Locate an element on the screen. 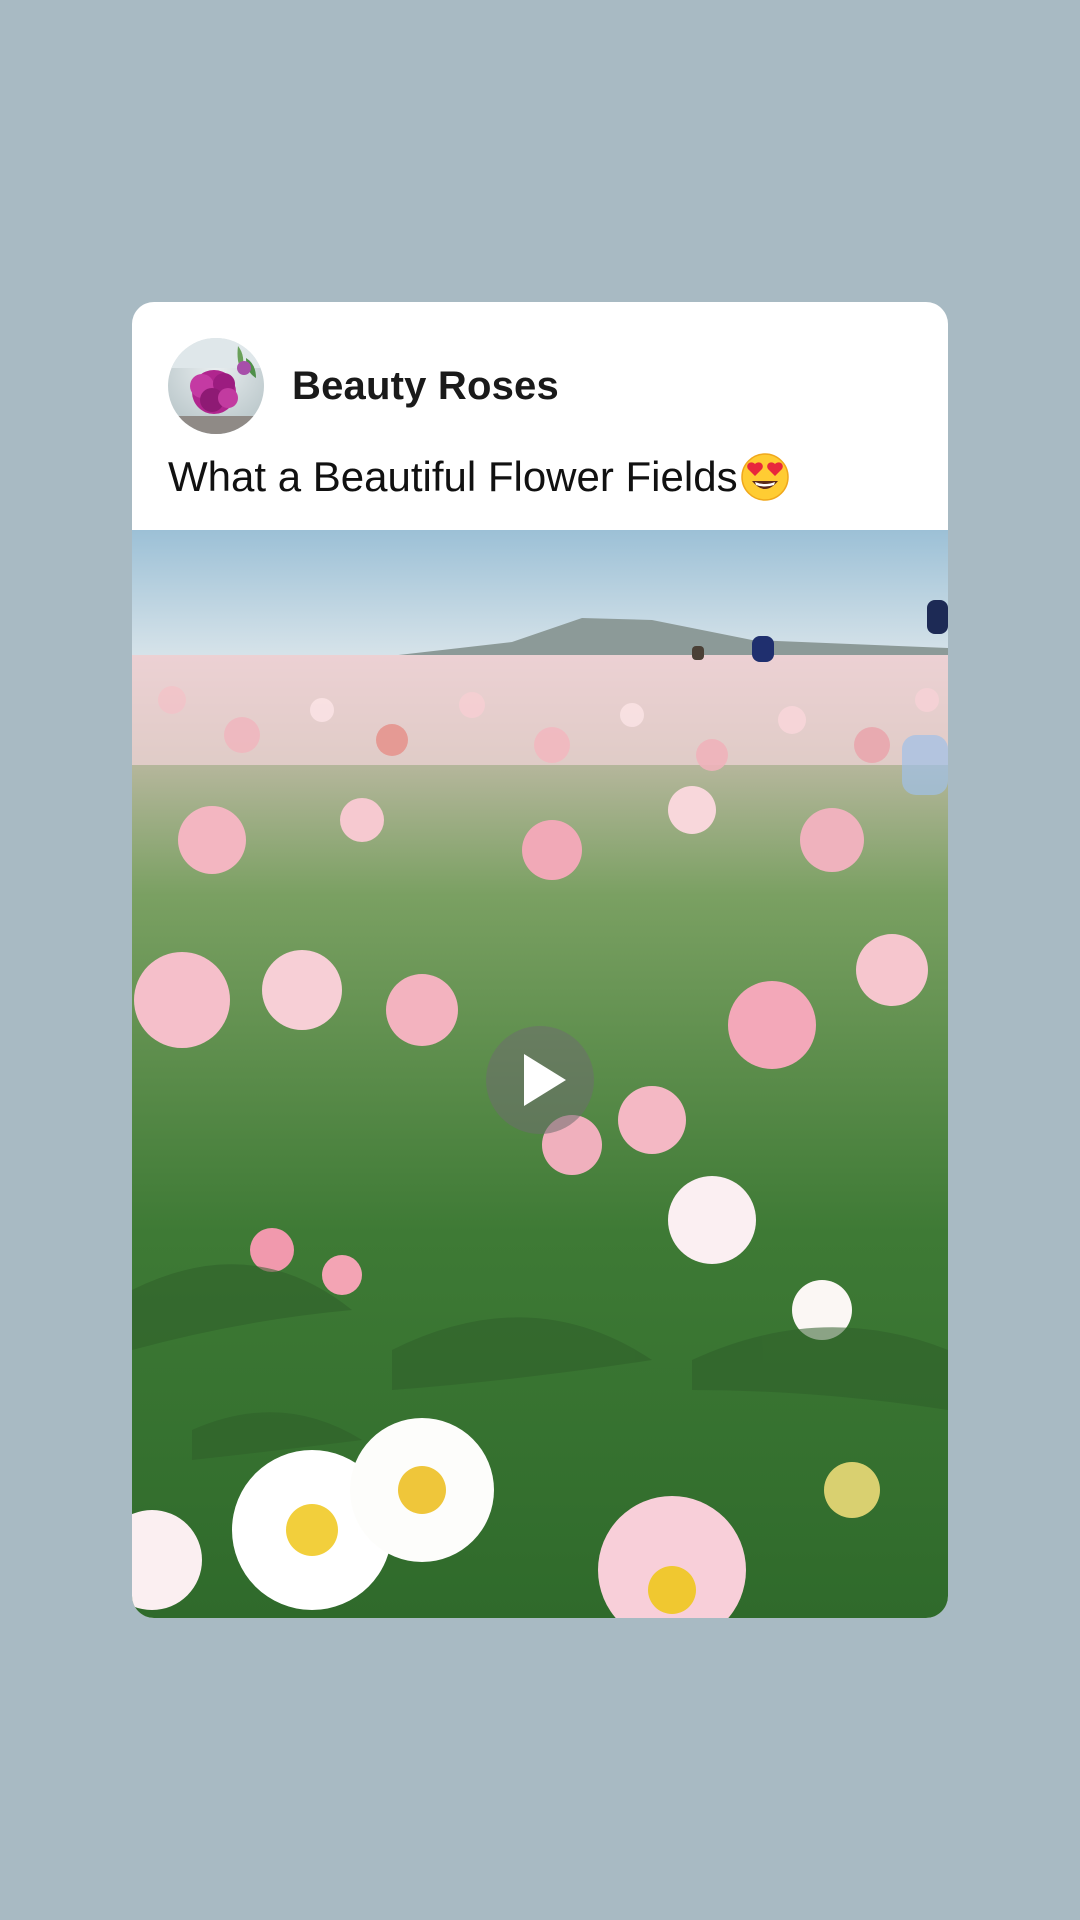 The width and height of the screenshot is (1080, 1920). avatar is located at coordinates (216, 386).